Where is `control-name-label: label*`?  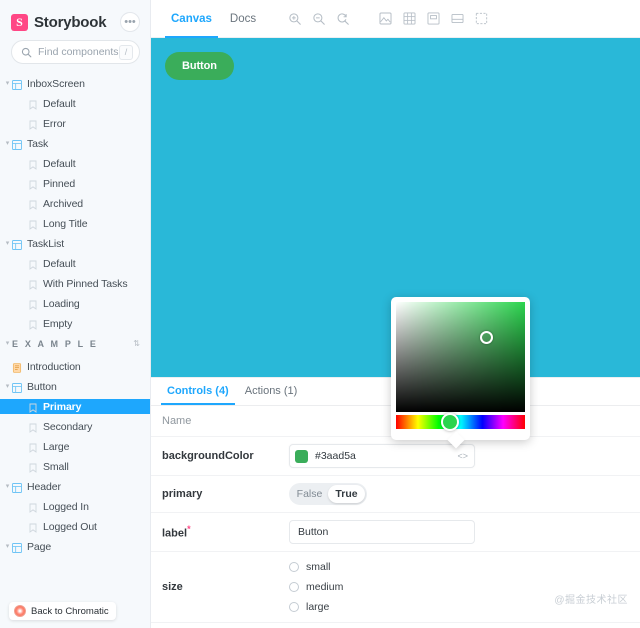 control-name-label: label* is located at coordinates (217, 532).